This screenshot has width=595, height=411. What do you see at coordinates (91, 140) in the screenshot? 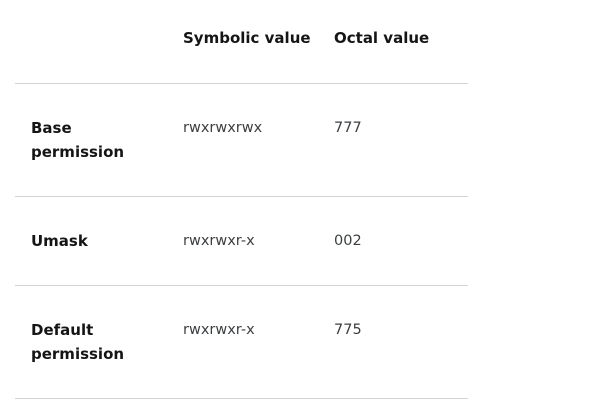
I see `row-label: Base permission` at bounding box center [91, 140].